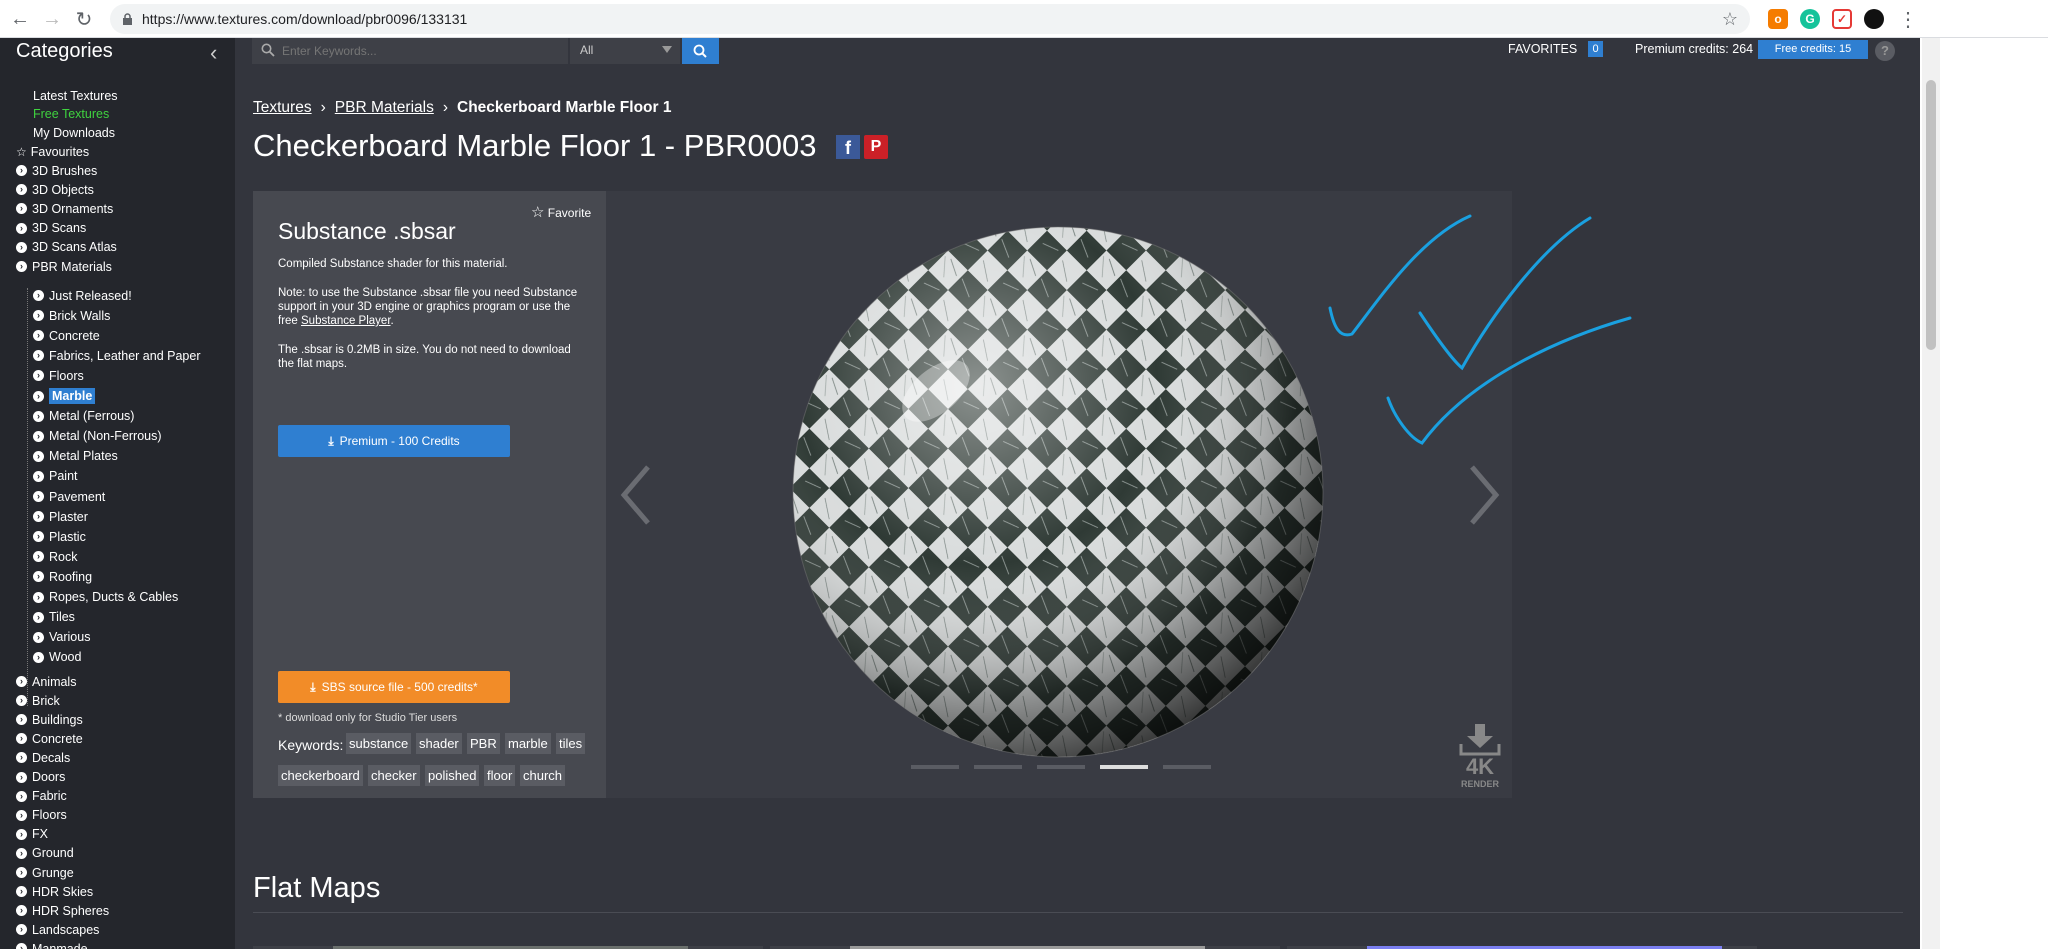  Describe the element at coordinates (282, 107) in the screenshot. I see `breadcrumb-textures: Textures` at that location.